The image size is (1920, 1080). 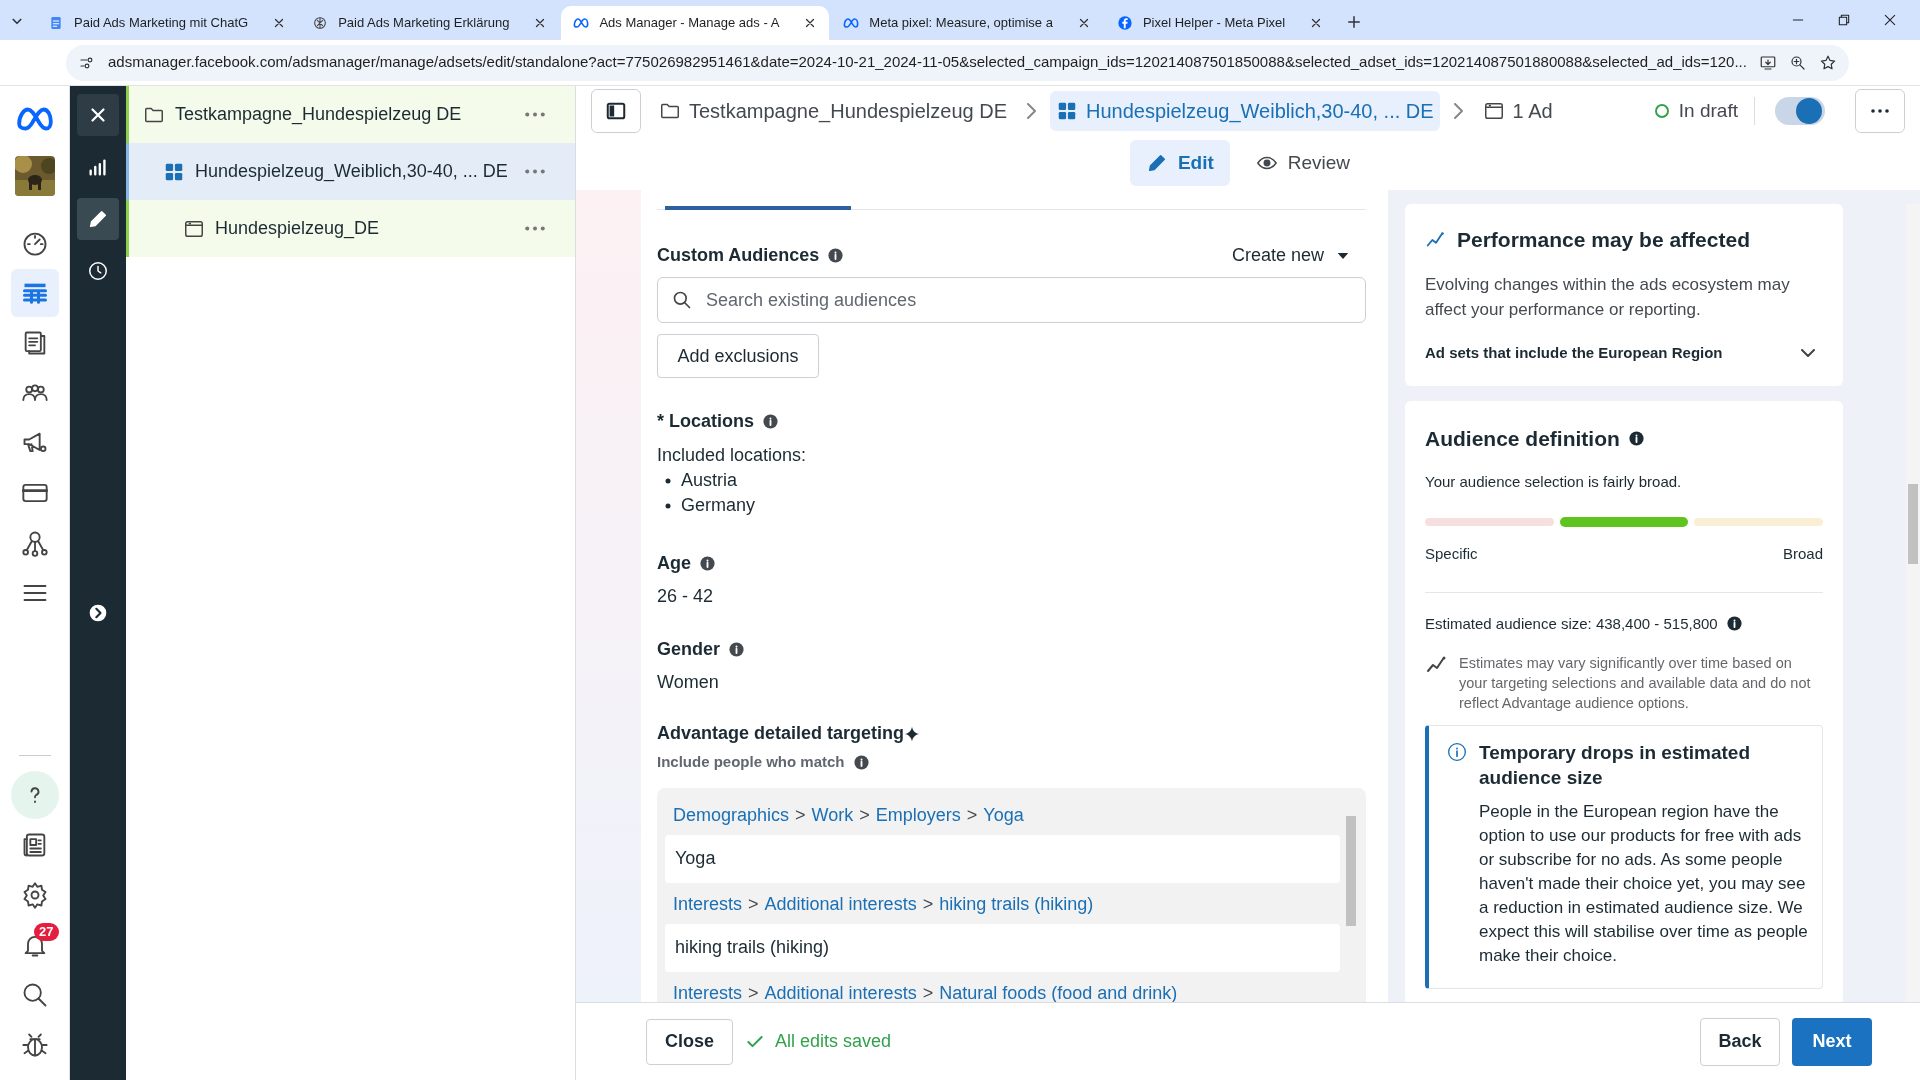 I want to click on close-icon, so click(x=1890, y=20).